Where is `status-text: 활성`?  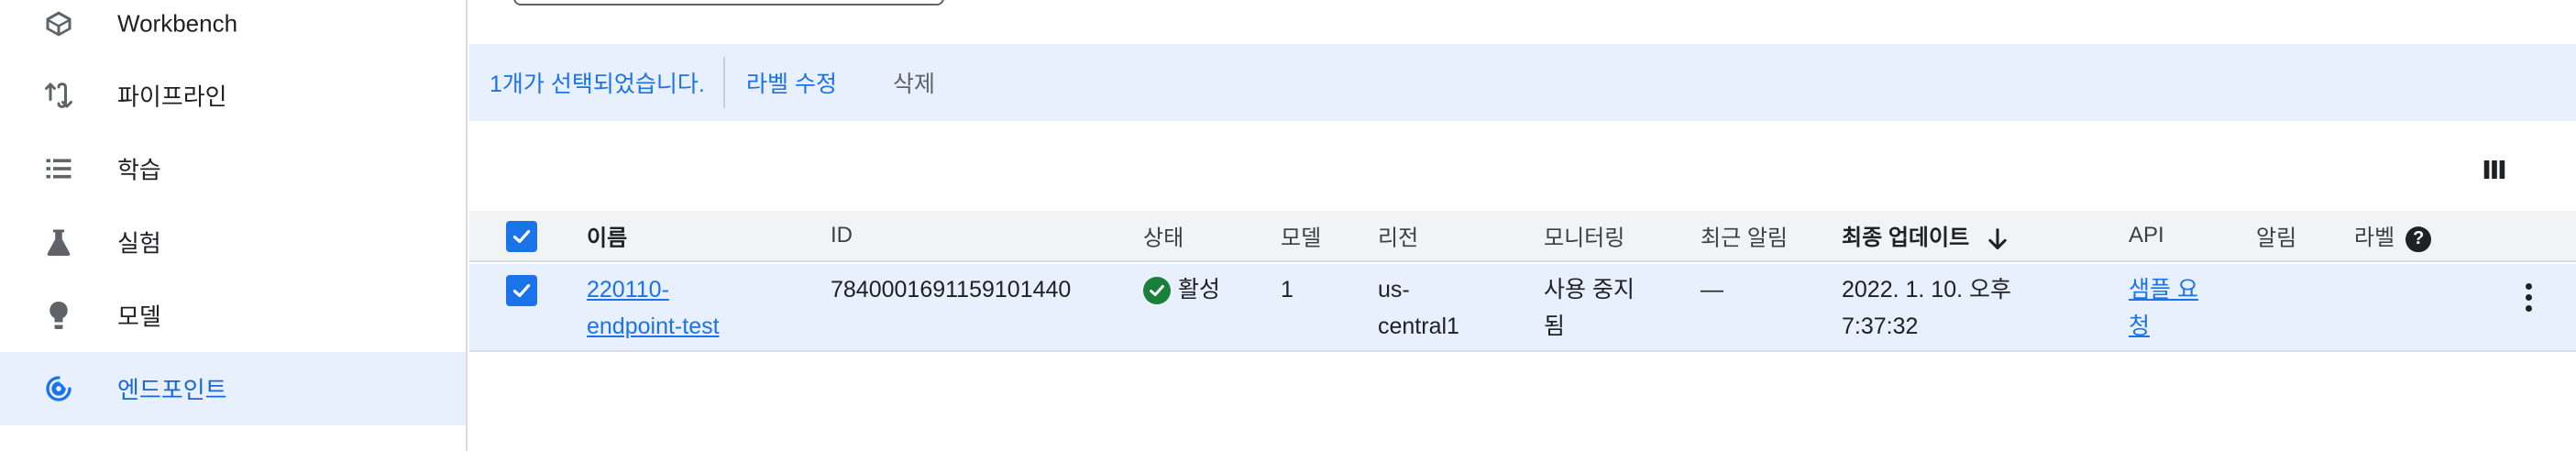 status-text: 활성 is located at coordinates (1199, 289).